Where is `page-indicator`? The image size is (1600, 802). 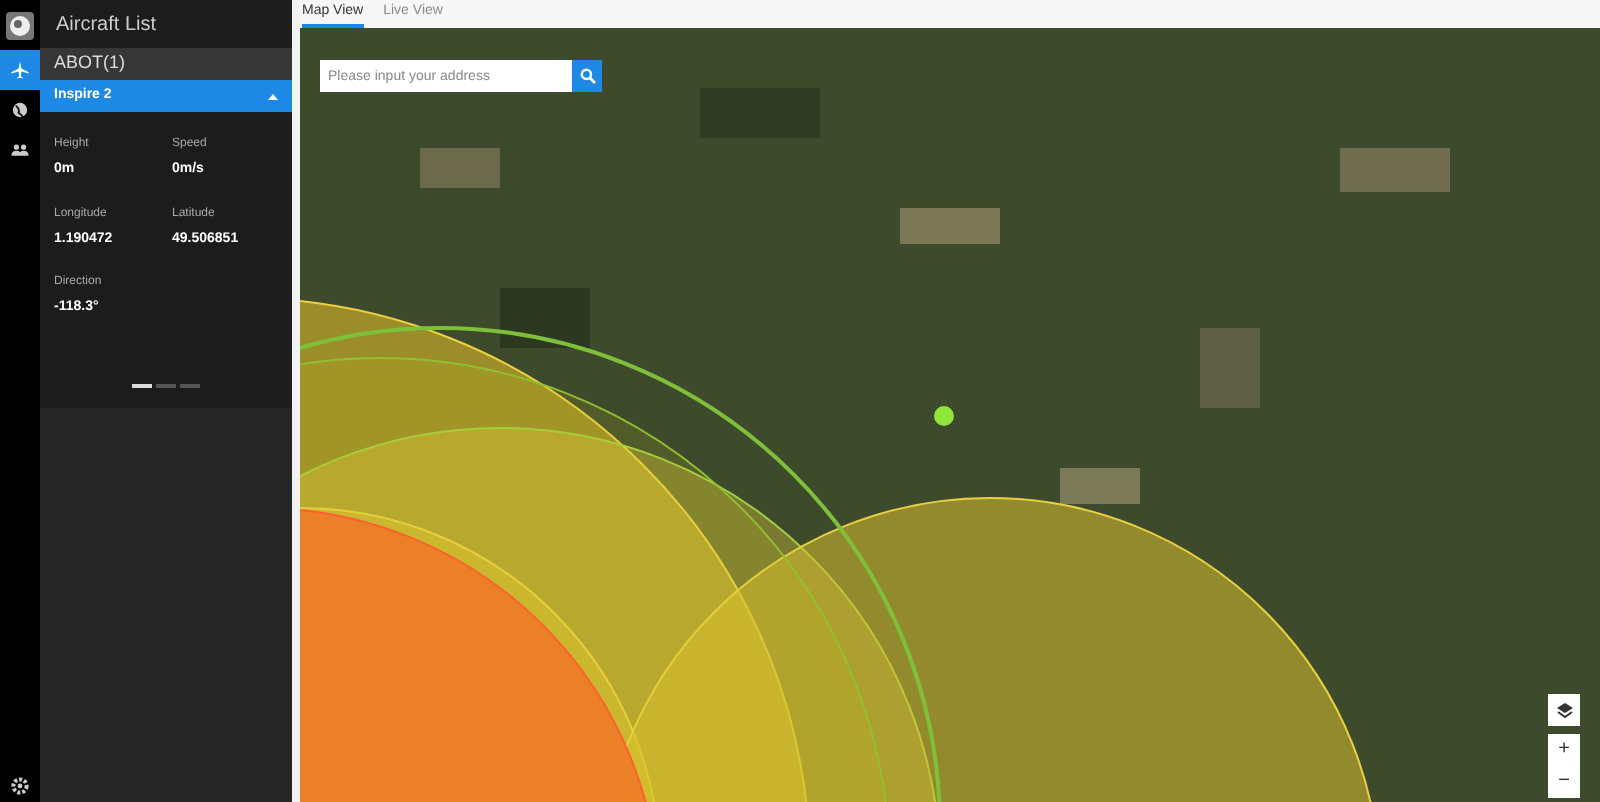 page-indicator is located at coordinates (142, 385).